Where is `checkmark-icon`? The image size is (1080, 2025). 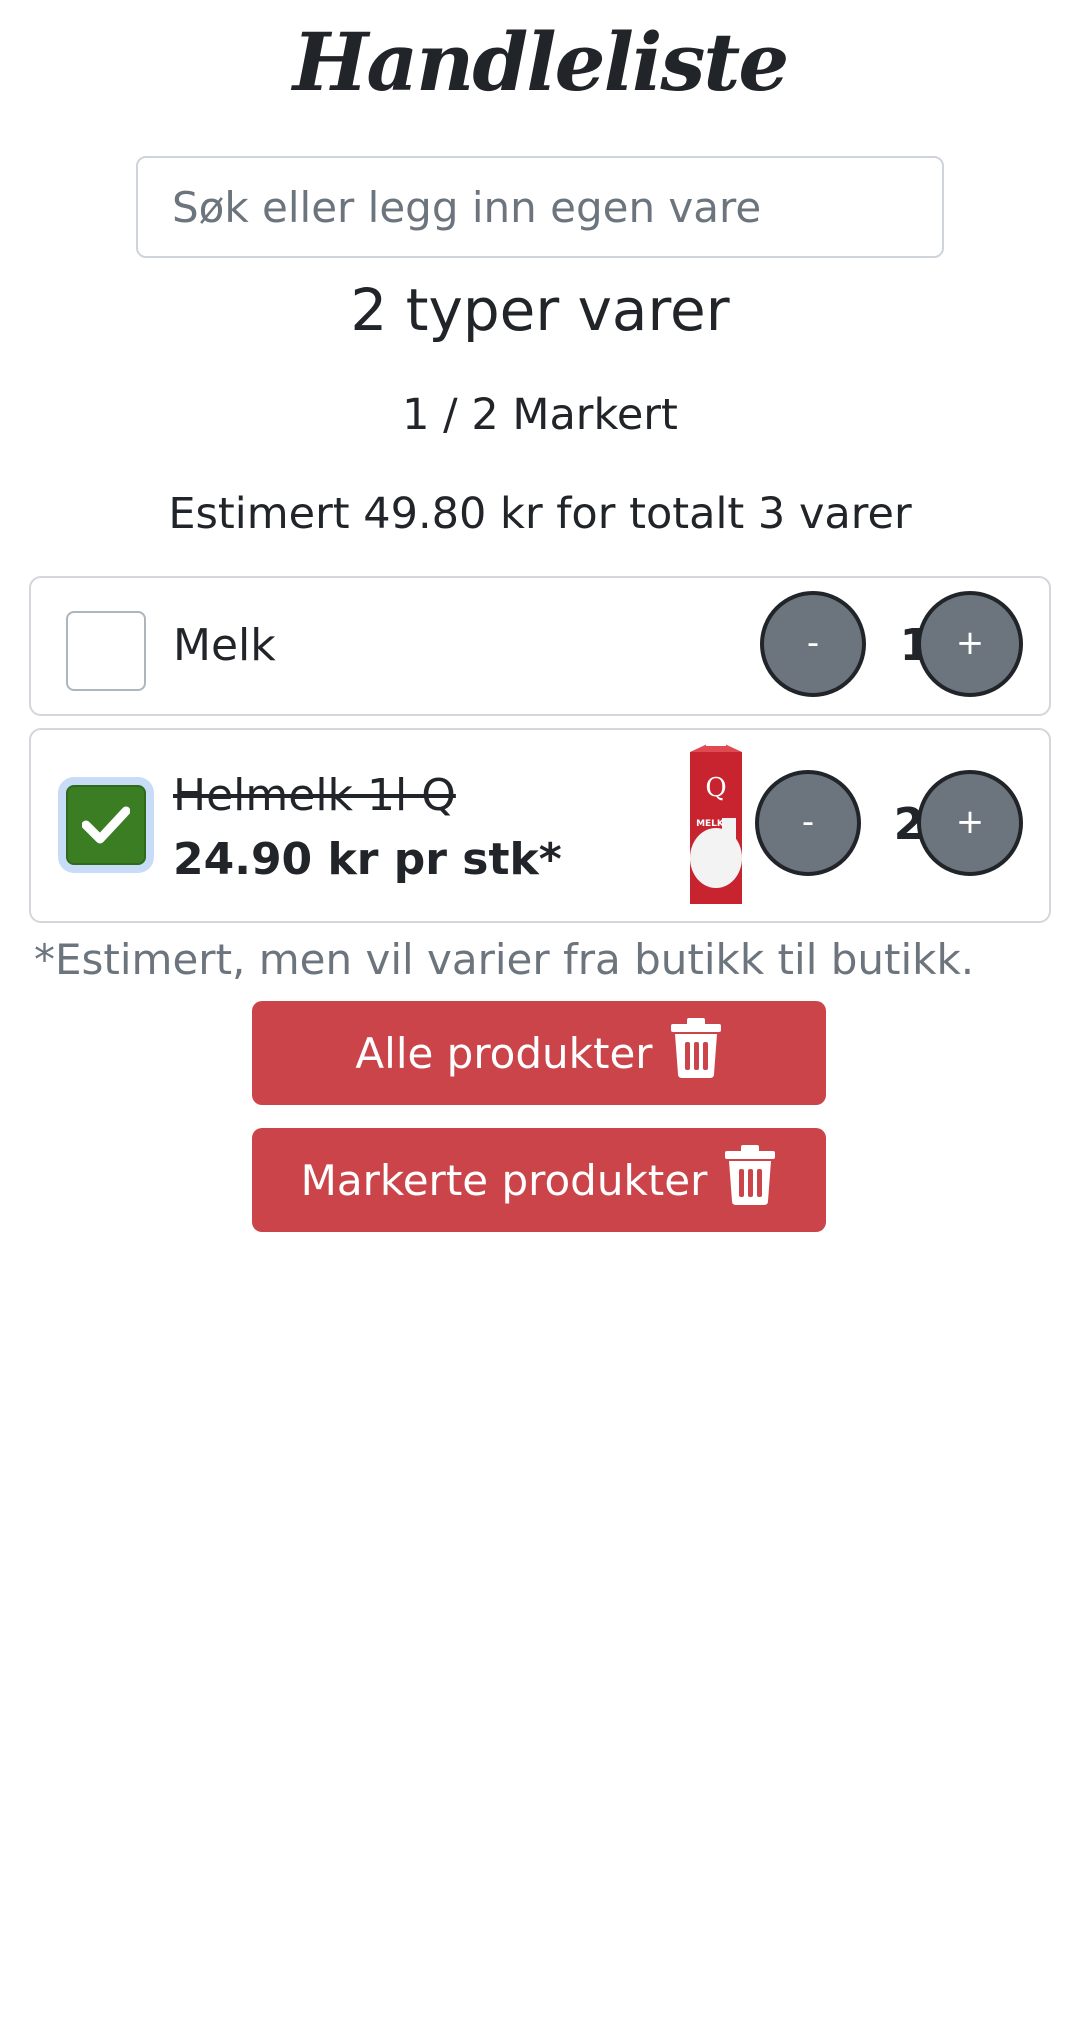
checkmark-icon is located at coordinates (106, 825).